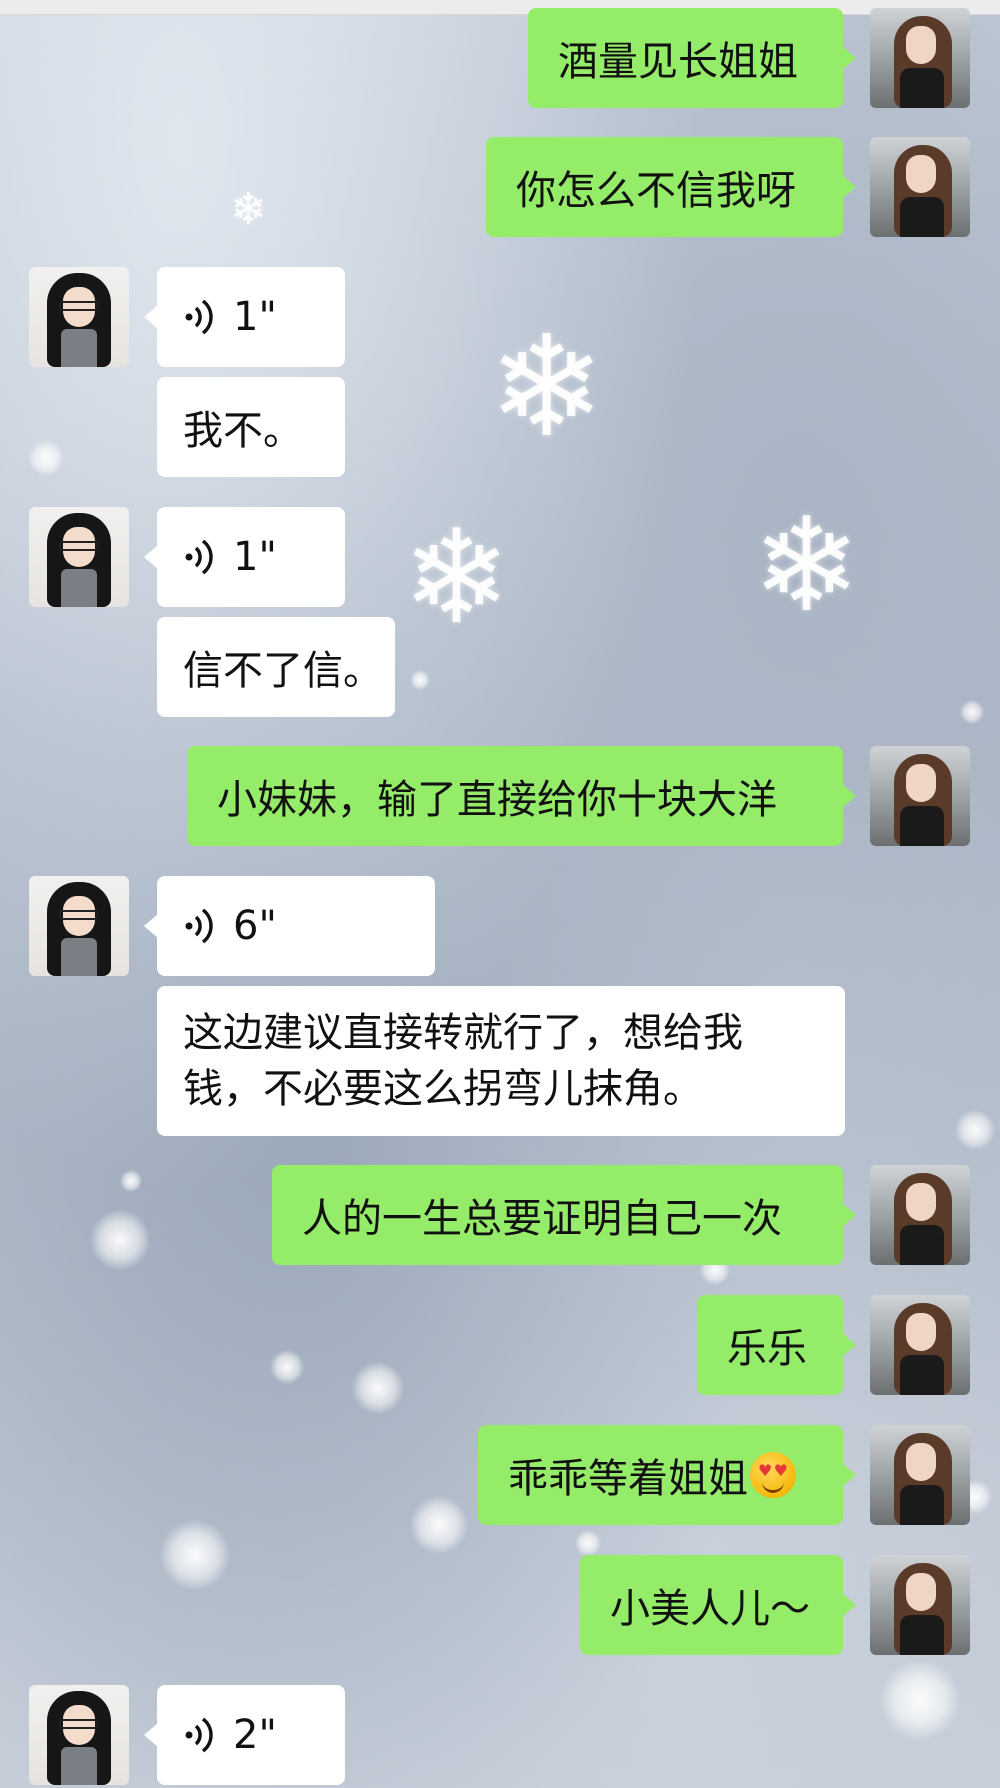 The image size is (1000, 1788). What do you see at coordinates (283, 671) in the screenshot?
I see `message-text: 信不了信。` at bounding box center [283, 671].